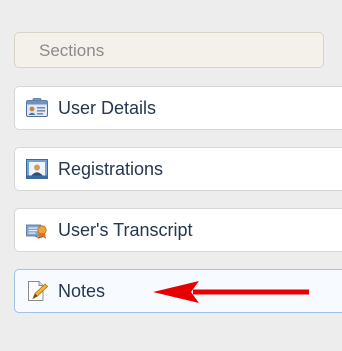 Image resolution: width=342 pixels, height=351 pixels. Describe the element at coordinates (178, 169) in the screenshot. I see `sidebar-item-registrations: Registrations` at that location.